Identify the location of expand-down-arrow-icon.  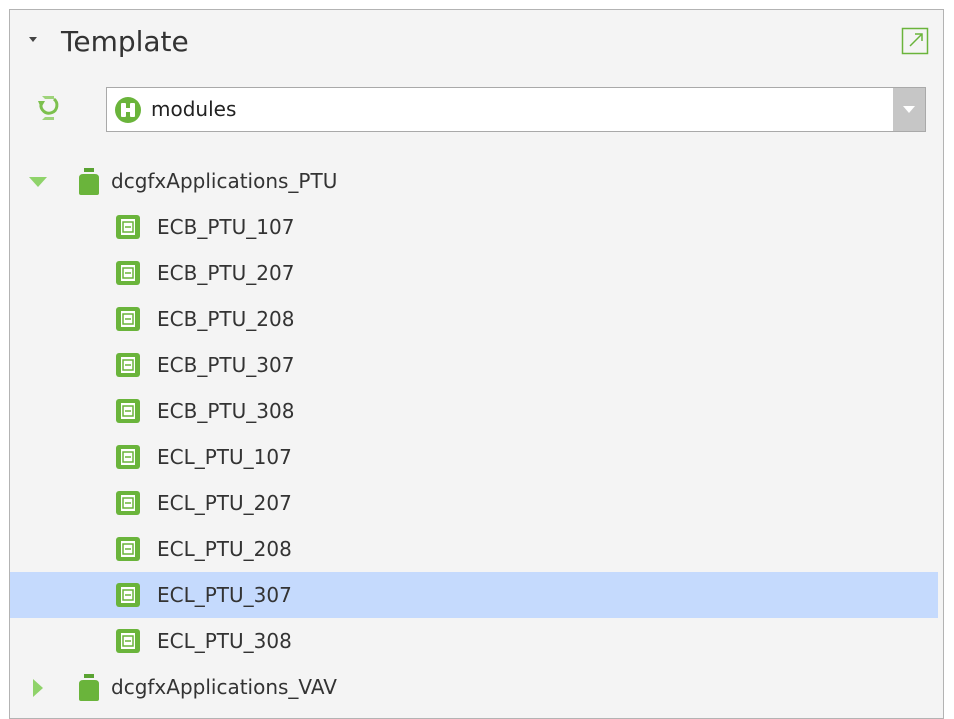
(38, 182).